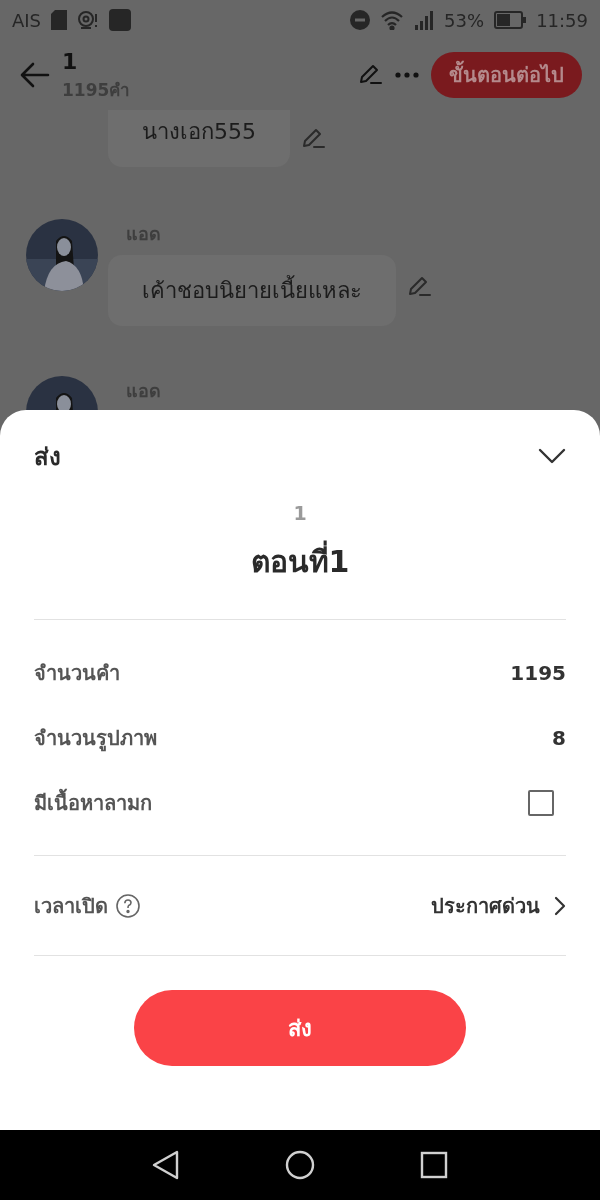 Image resolution: width=600 pixels, height=1200 pixels. What do you see at coordinates (59, 20) in the screenshot?
I see `sd-card-icon` at bounding box center [59, 20].